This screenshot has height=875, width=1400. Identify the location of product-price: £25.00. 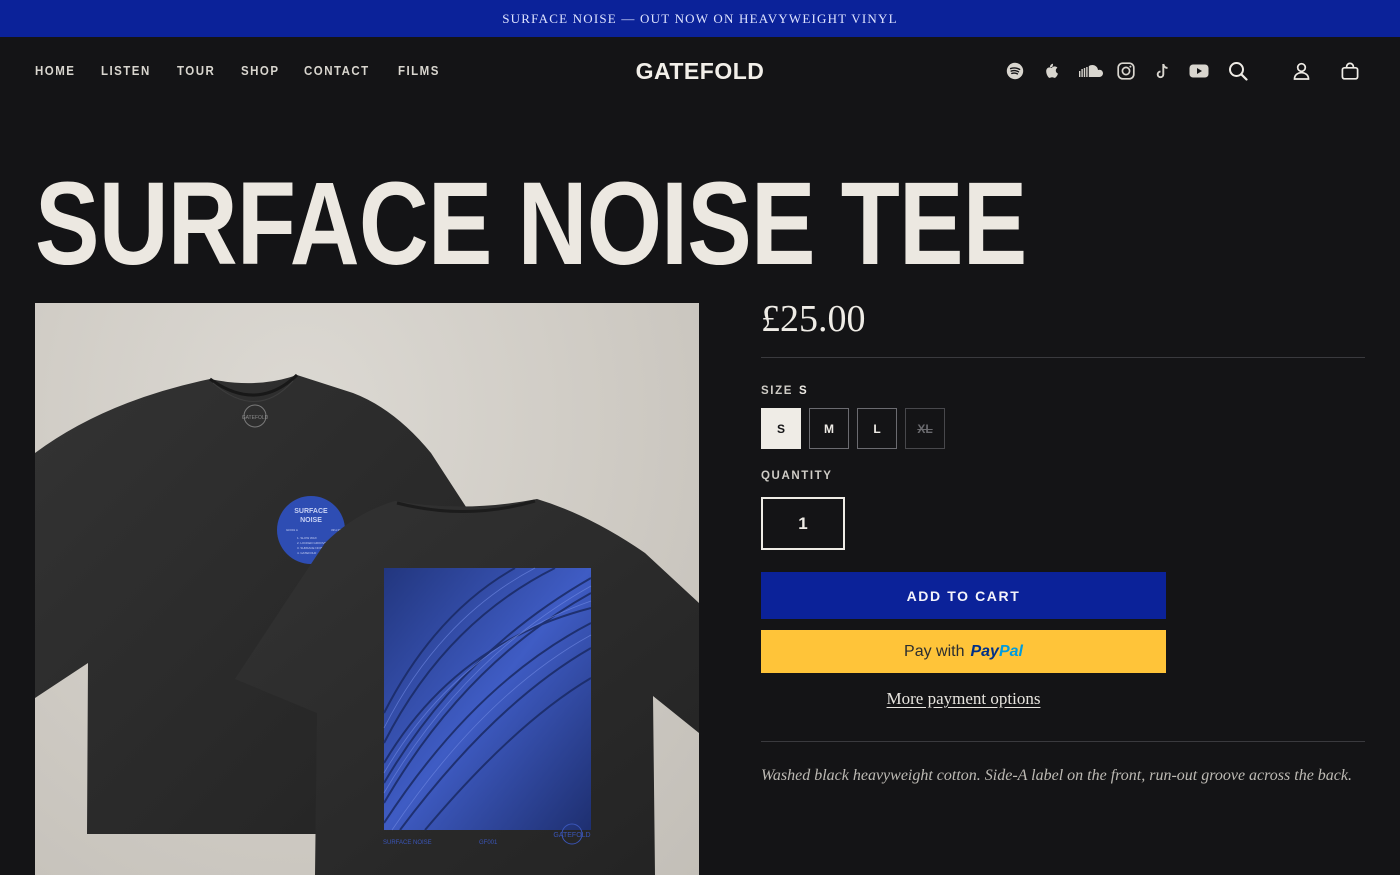
(813, 319).